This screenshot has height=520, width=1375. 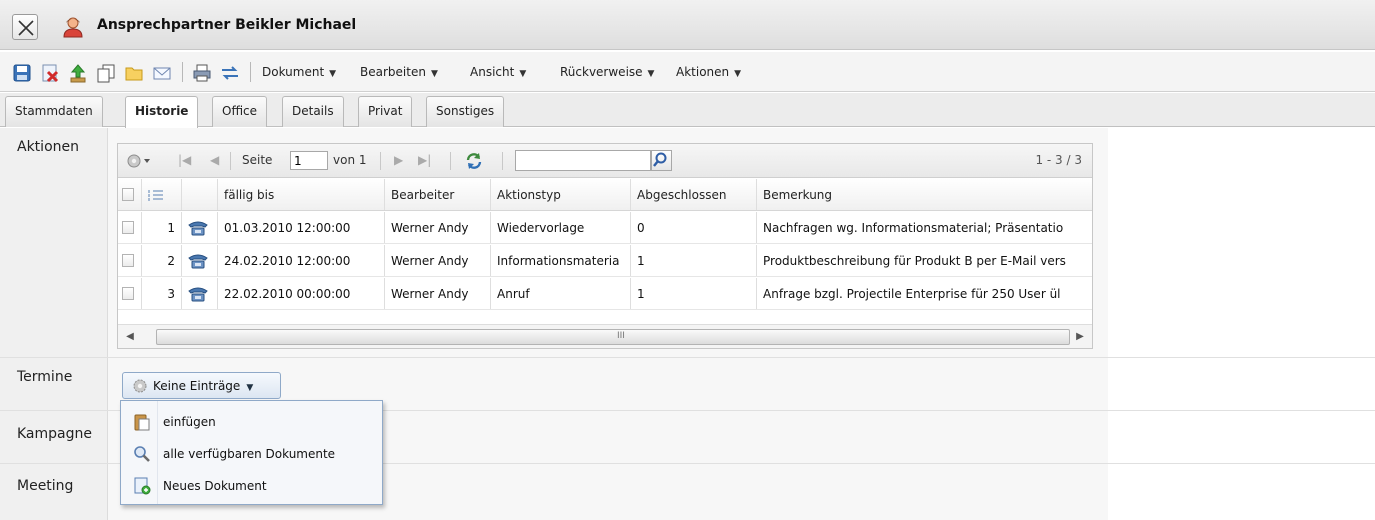 I want to click on grid-search-input, so click(x=583, y=160).